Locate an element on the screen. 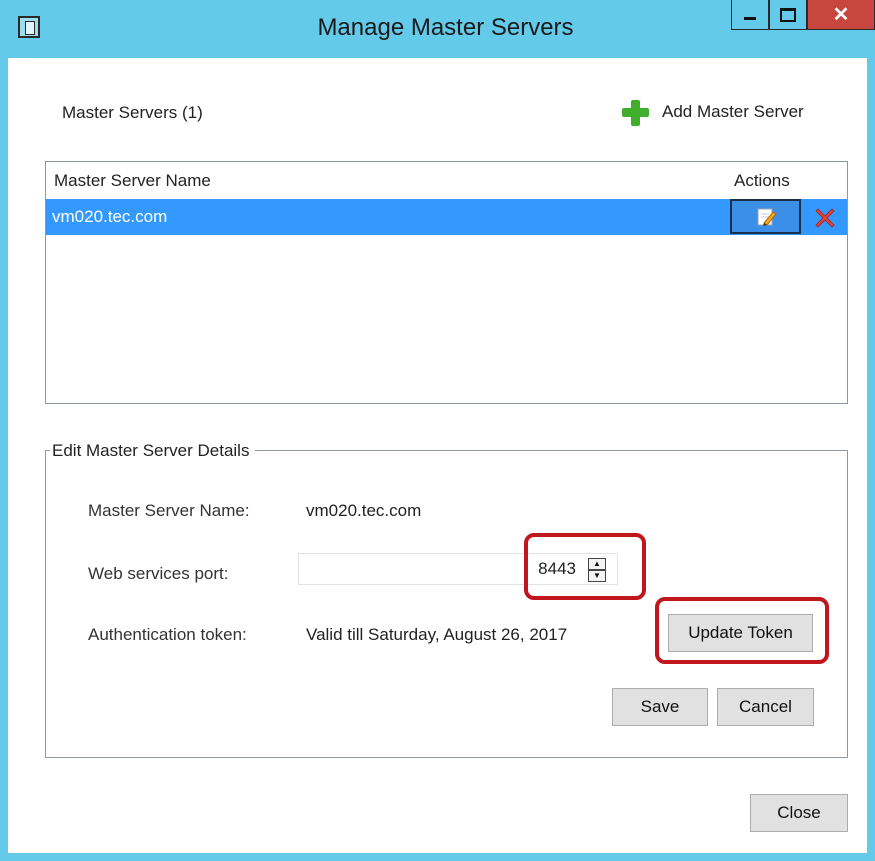 The image size is (875, 861). cancel-button: Cancel is located at coordinates (765, 707).